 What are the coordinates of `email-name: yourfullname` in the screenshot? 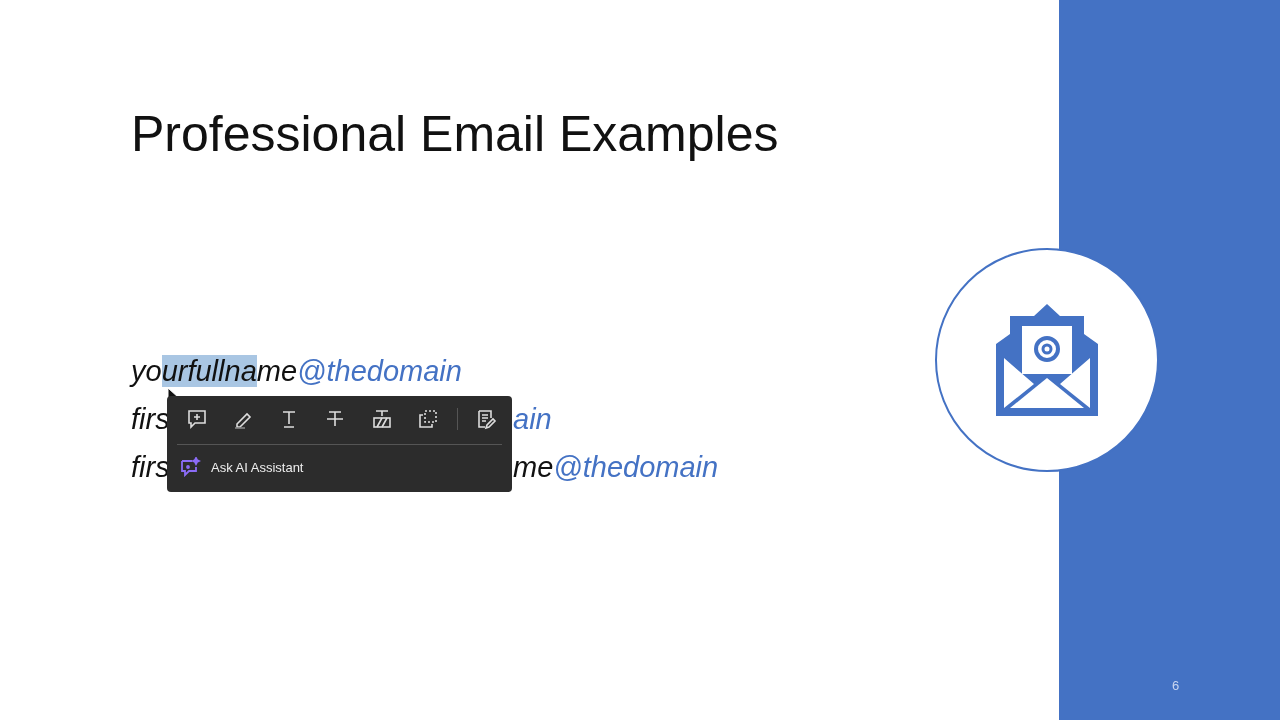 It's located at (214, 371).